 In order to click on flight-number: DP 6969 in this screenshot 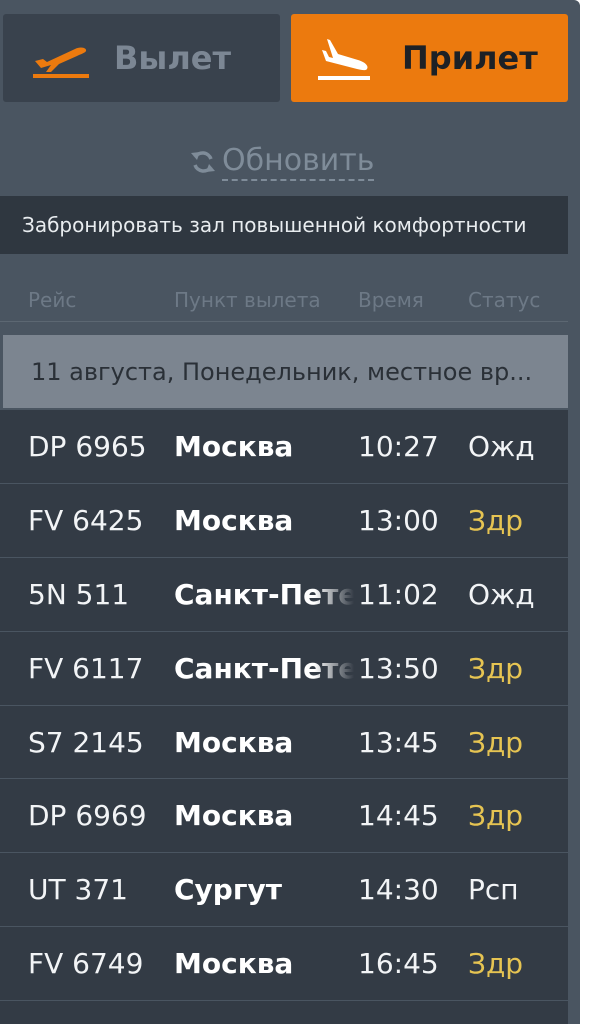, I will do `click(87, 816)`.